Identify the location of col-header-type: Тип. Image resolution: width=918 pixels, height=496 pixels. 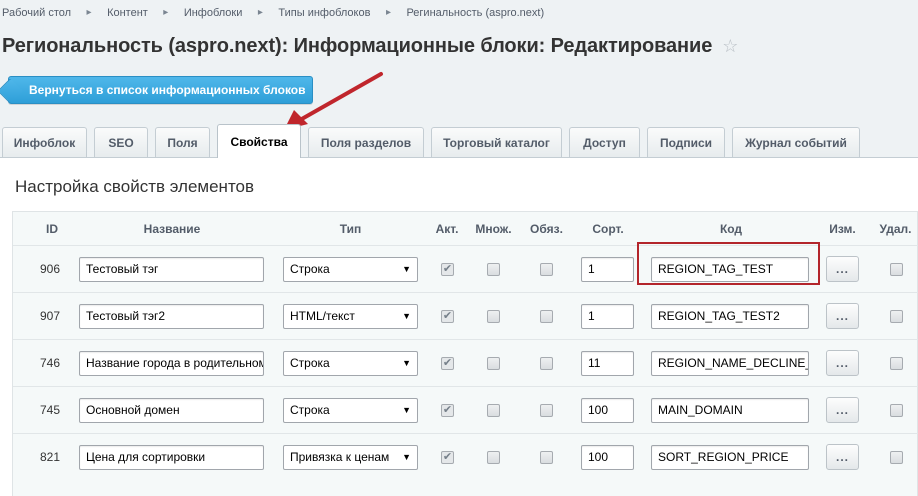
(350, 228).